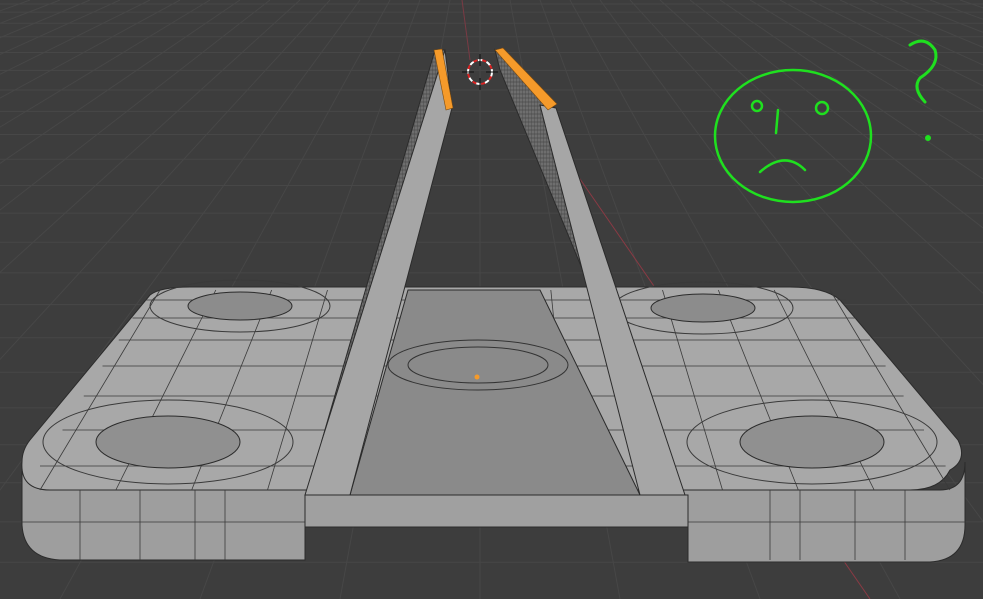 The image size is (983, 599). Describe the element at coordinates (466, 30) in the screenshot. I see `y-axis-line` at that location.